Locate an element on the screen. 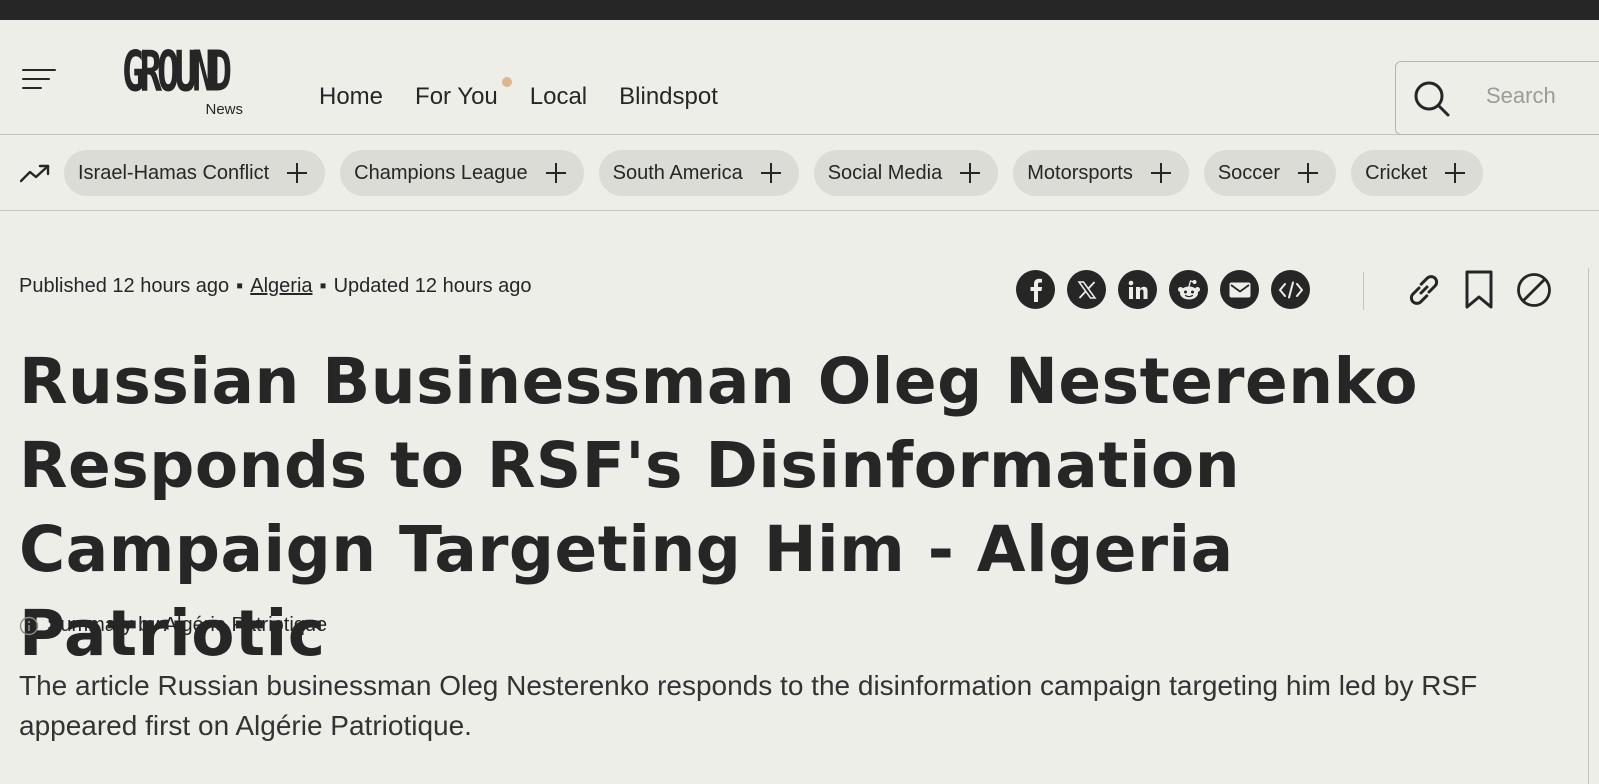 The height and width of the screenshot is (784, 1599). trending-icon is located at coordinates (35, 173).